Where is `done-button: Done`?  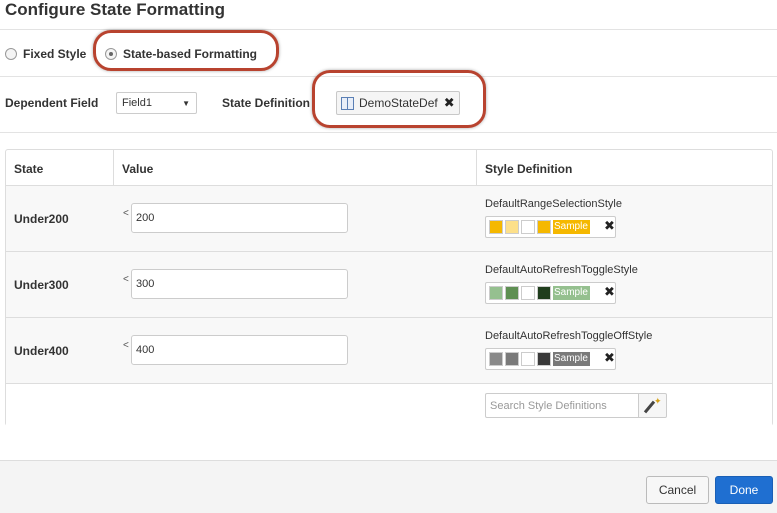
done-button: Done is located at coordinates (744, 490).